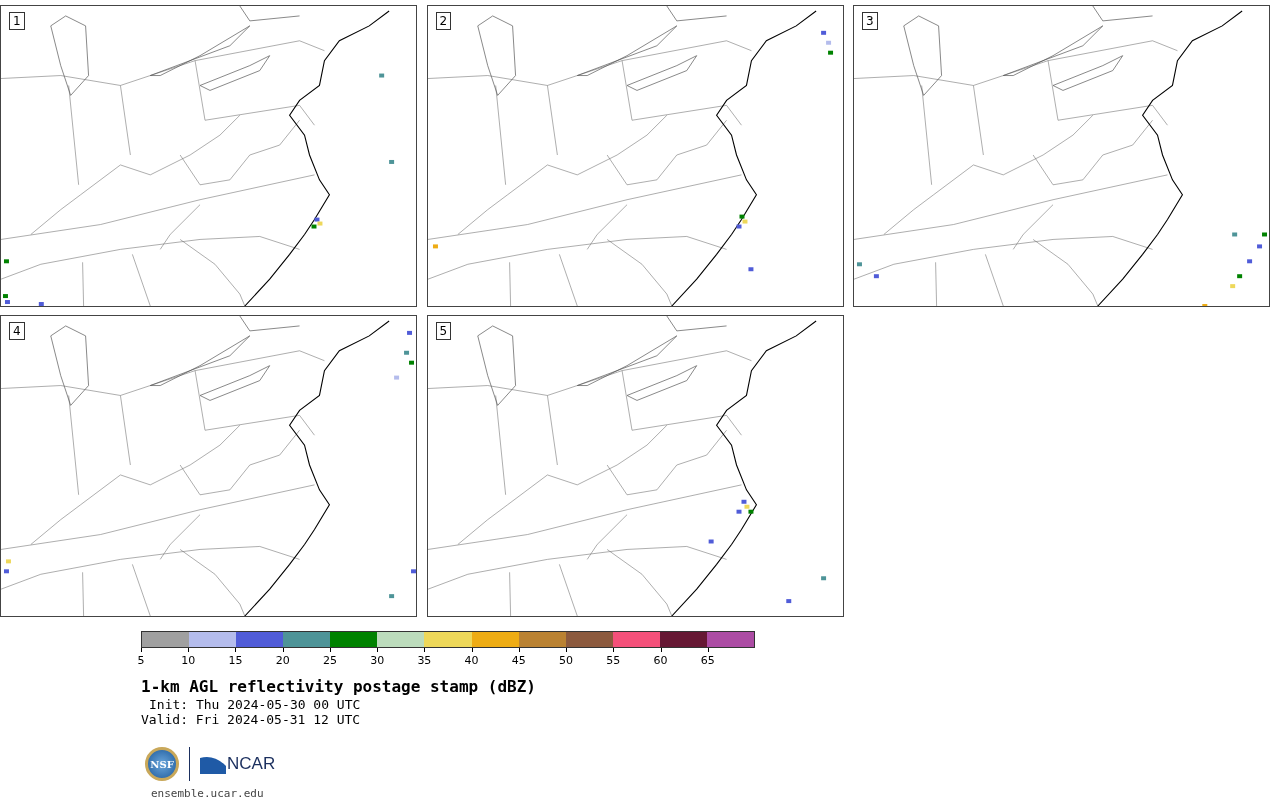 The image size is (1280, 809). I want to click on panel-number: 1, so click(17, 21).